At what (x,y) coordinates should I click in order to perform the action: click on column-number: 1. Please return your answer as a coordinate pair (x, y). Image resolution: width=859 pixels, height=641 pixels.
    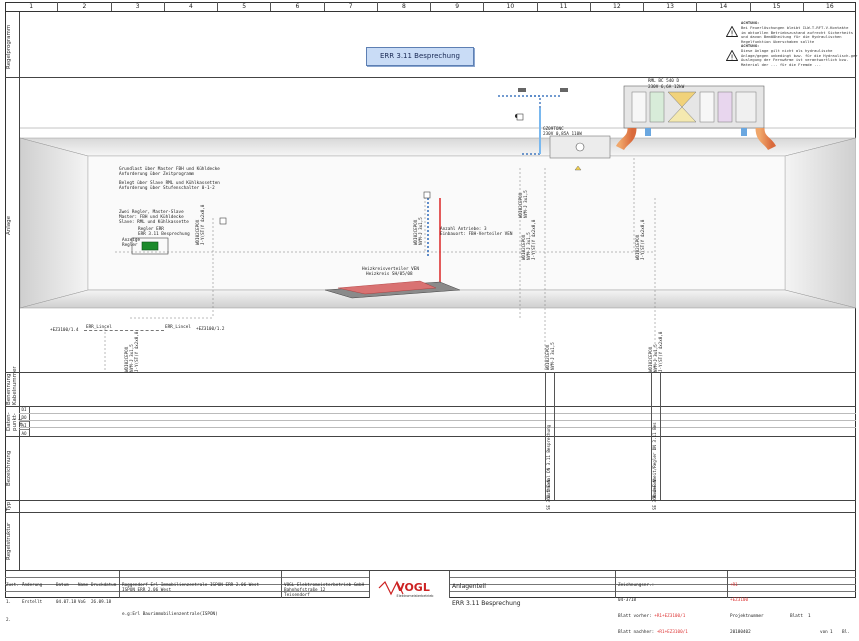
    Looking at the image, I should click on (32, 6).